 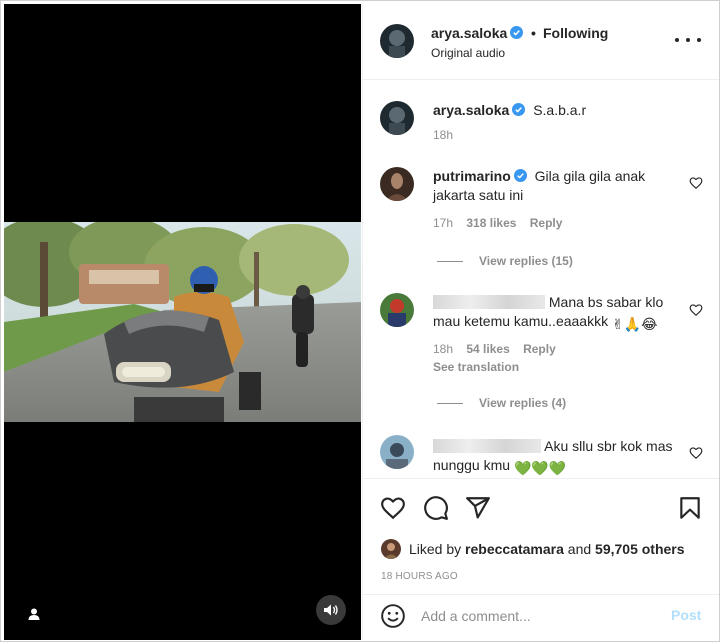 I want to click on caption: arya.saloka S.a.b.a.r, so click(x=563, y=110).